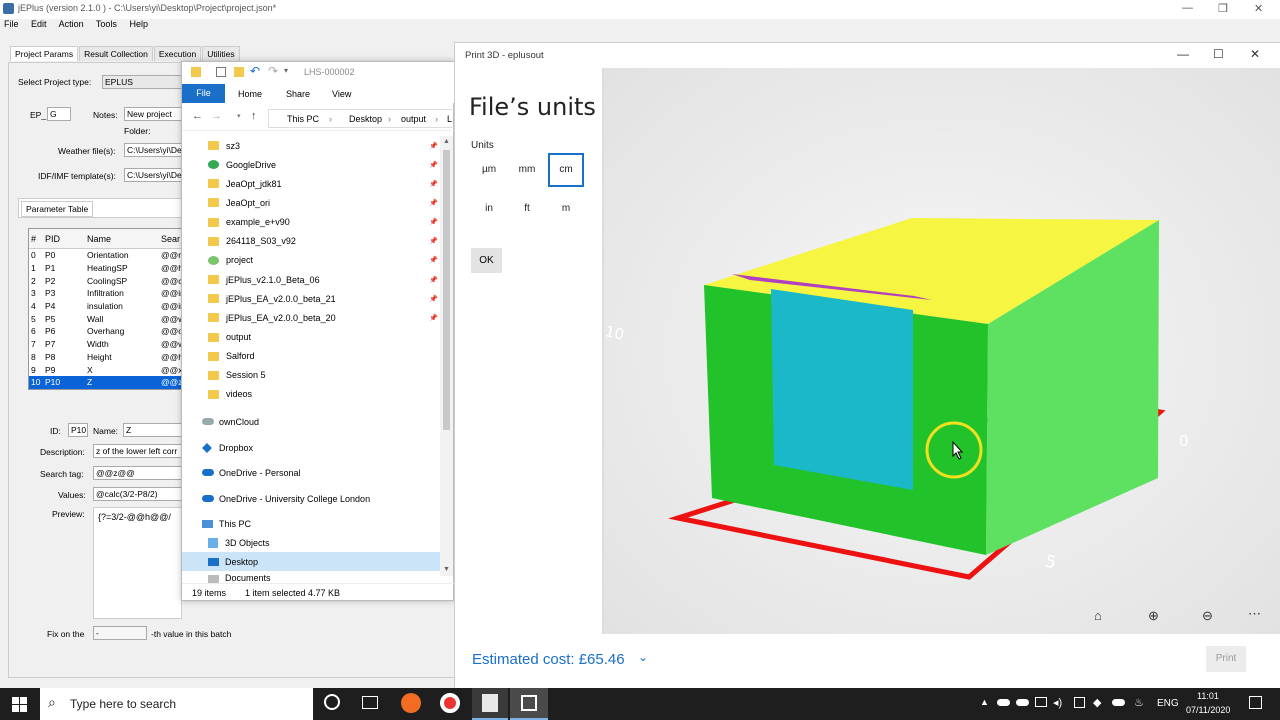  Describe the element at coordinates (323, 279) in the screenshot. I see `quick-access-item: jEPlus_v2.1.0_Beta_06 📌` at that location.